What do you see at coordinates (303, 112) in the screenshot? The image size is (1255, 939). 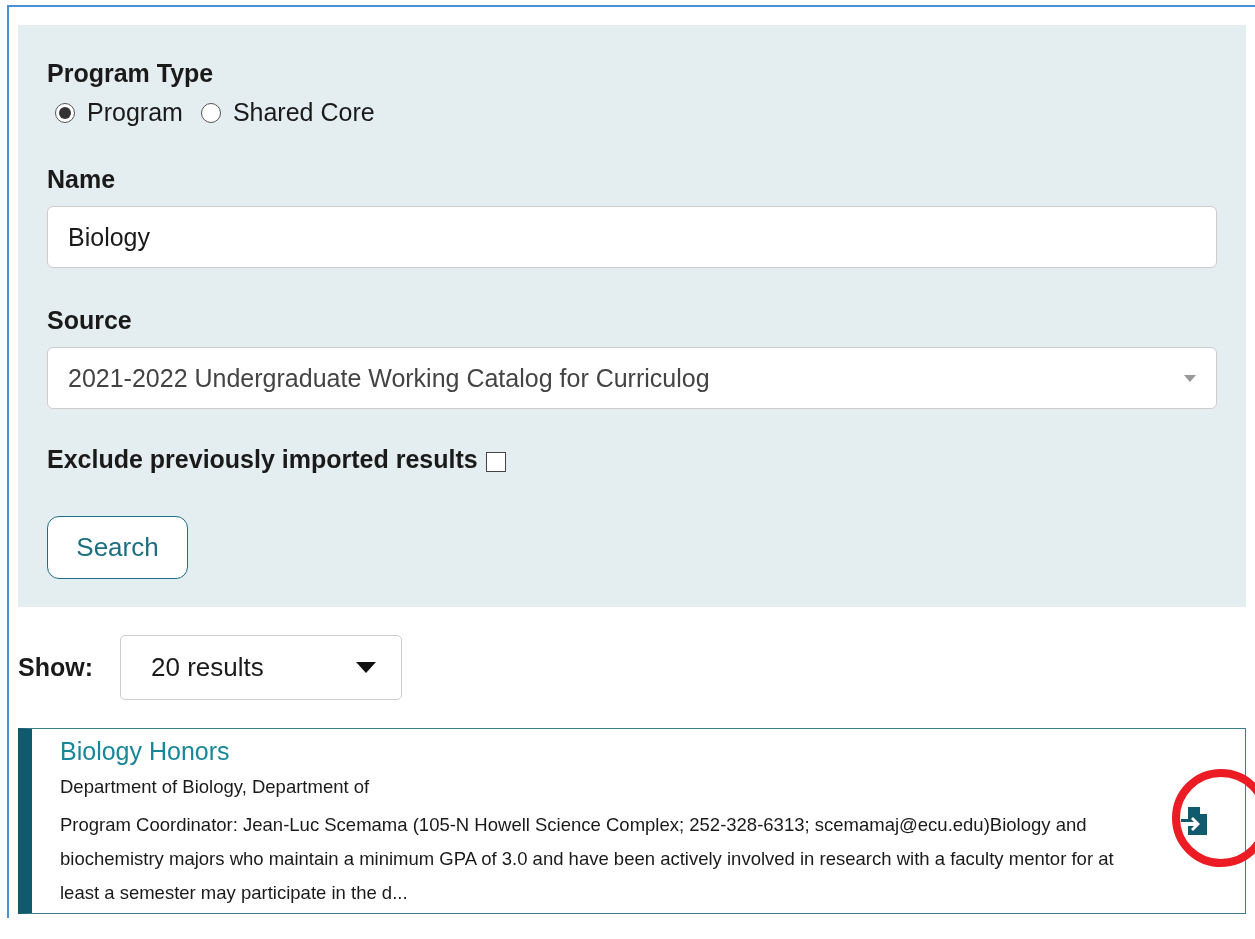 I see `radio-label: Shared Core` at bounding box center [303, 112].